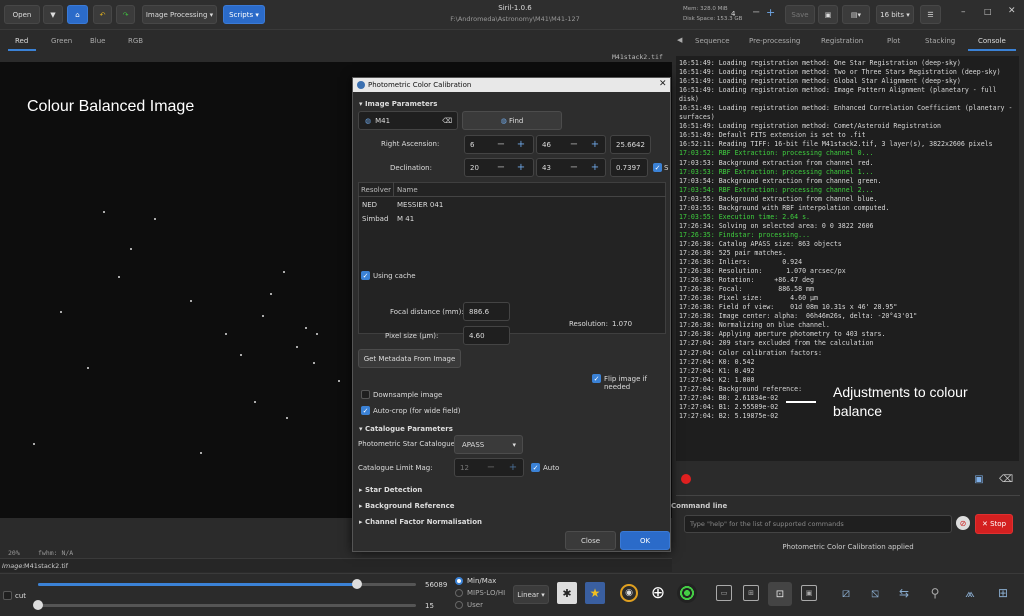 The width and height of the screenshot is (1024, 616). I want to click on tool-negative-icon: ✱, so click(567, 593).